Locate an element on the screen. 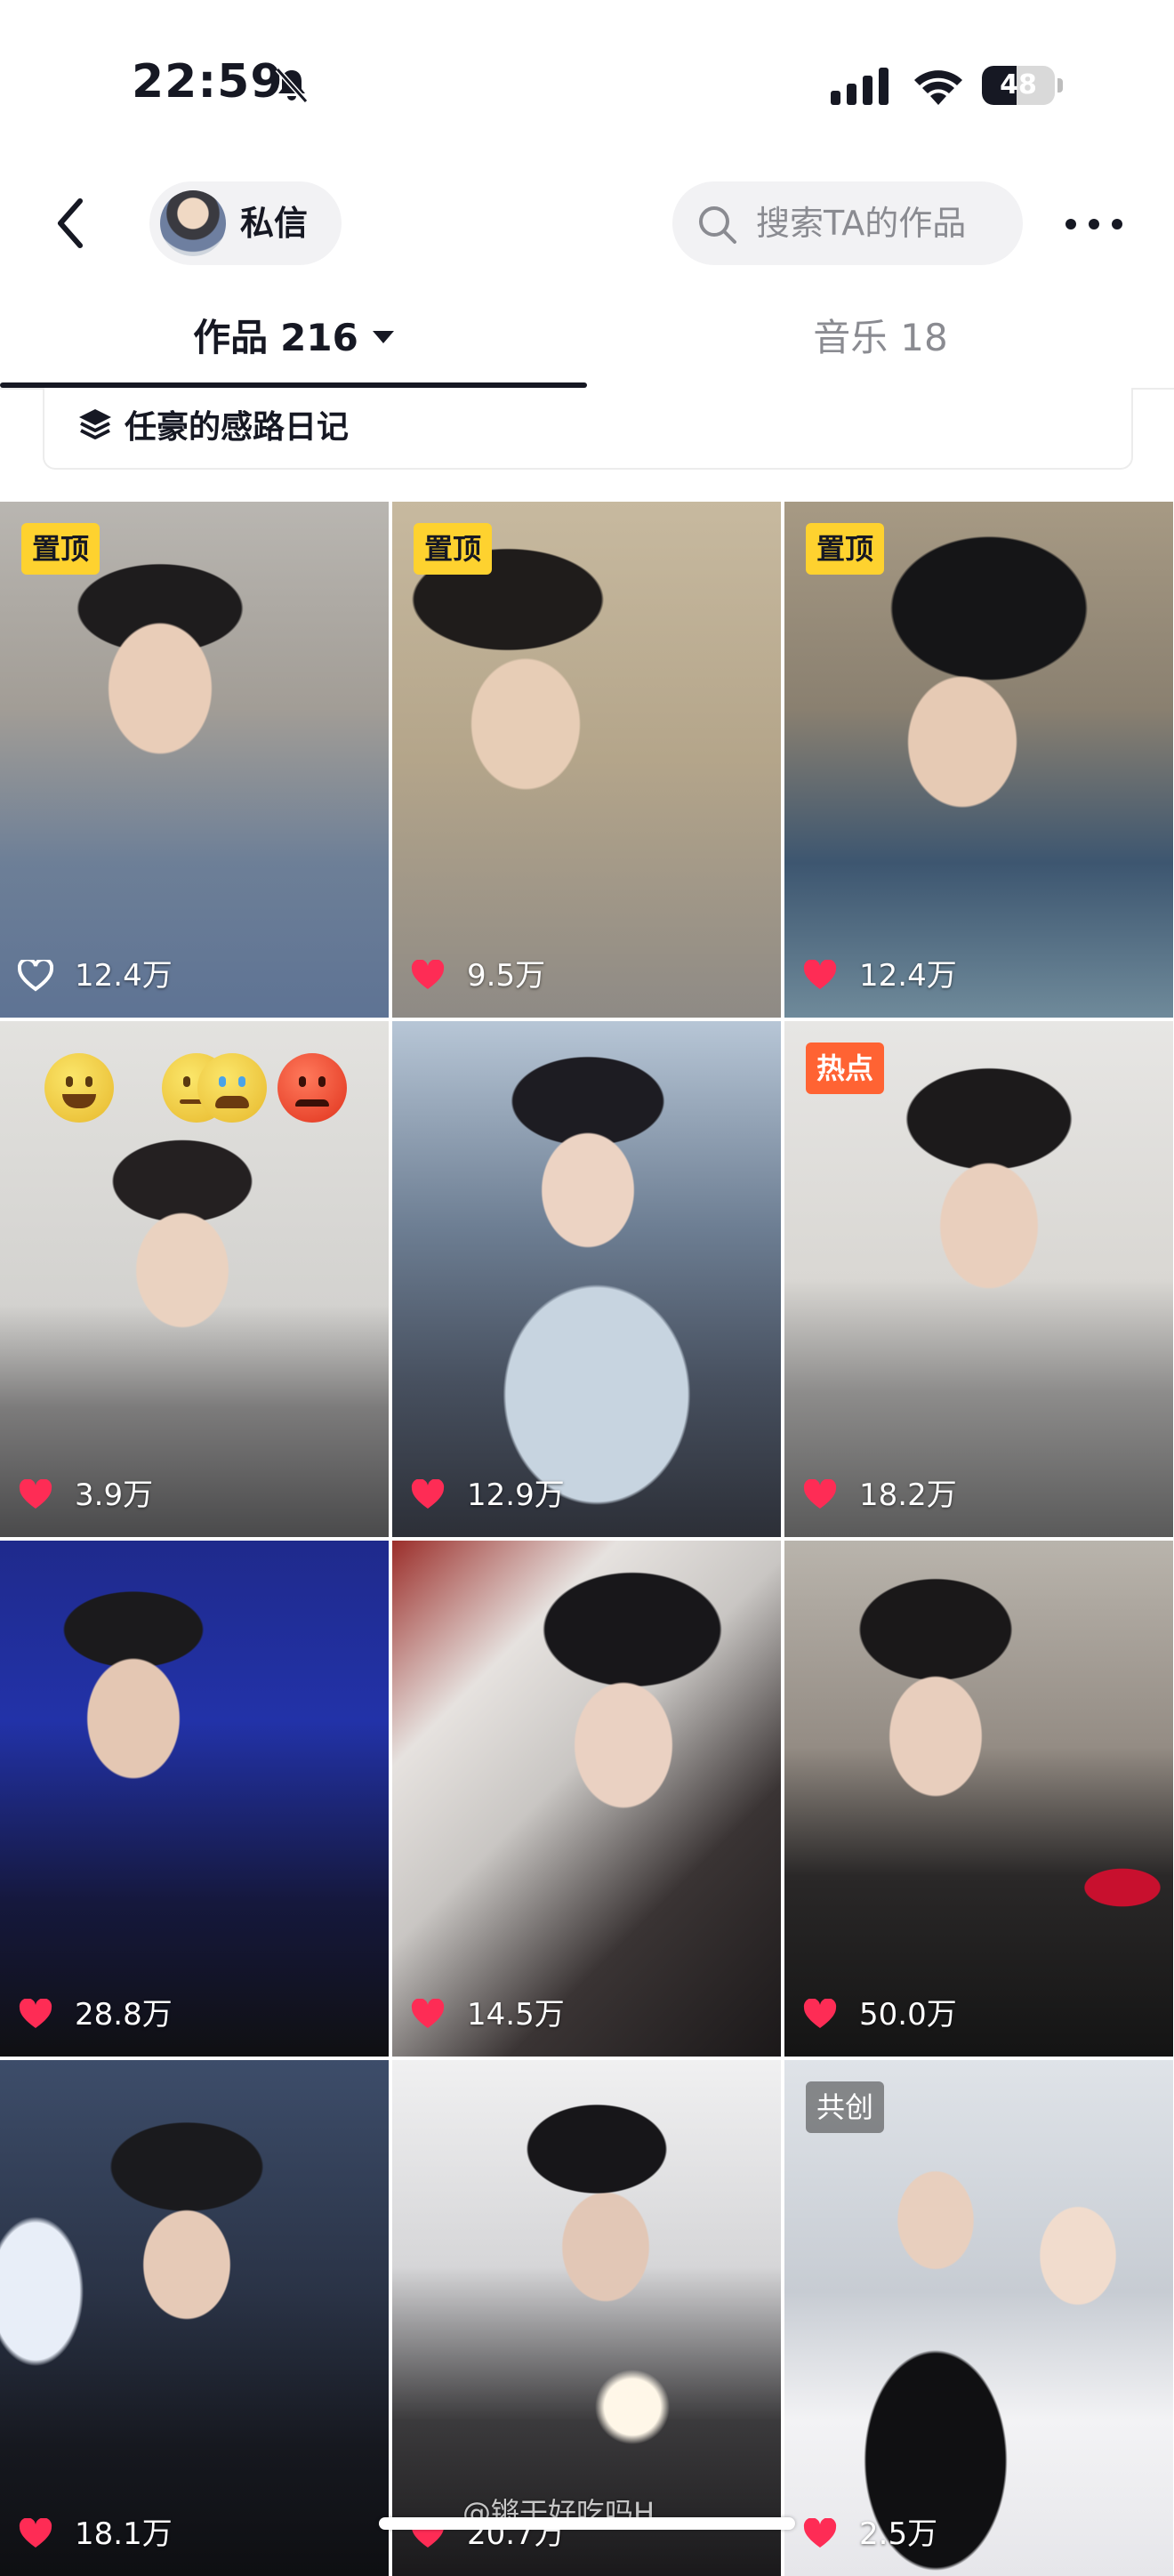 The image size is (1174, 2576). search-input: 搜索TA的作品 is located at coordinates (847, 223).